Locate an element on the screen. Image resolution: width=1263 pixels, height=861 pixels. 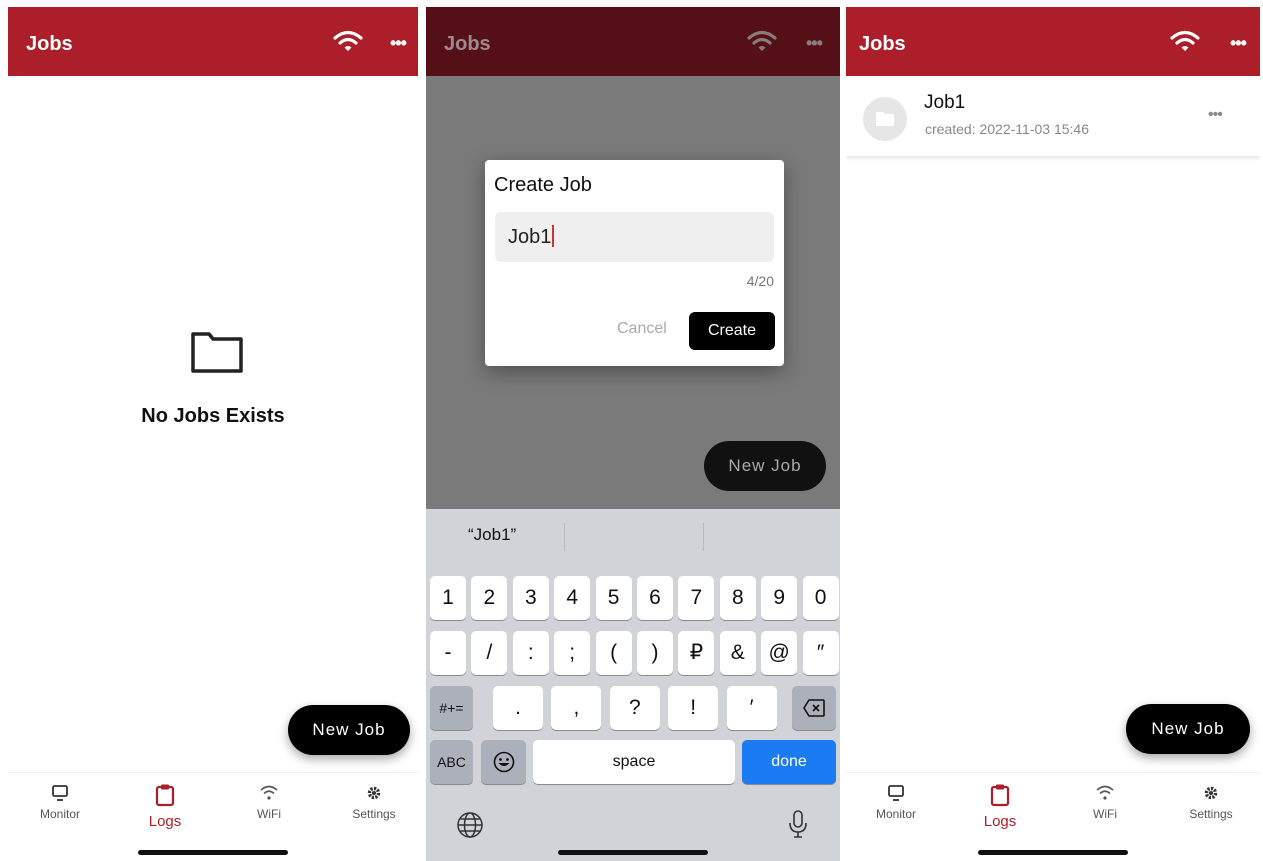
autocomplete-suggestion: “Job1” is located at coordinates (492, 535).